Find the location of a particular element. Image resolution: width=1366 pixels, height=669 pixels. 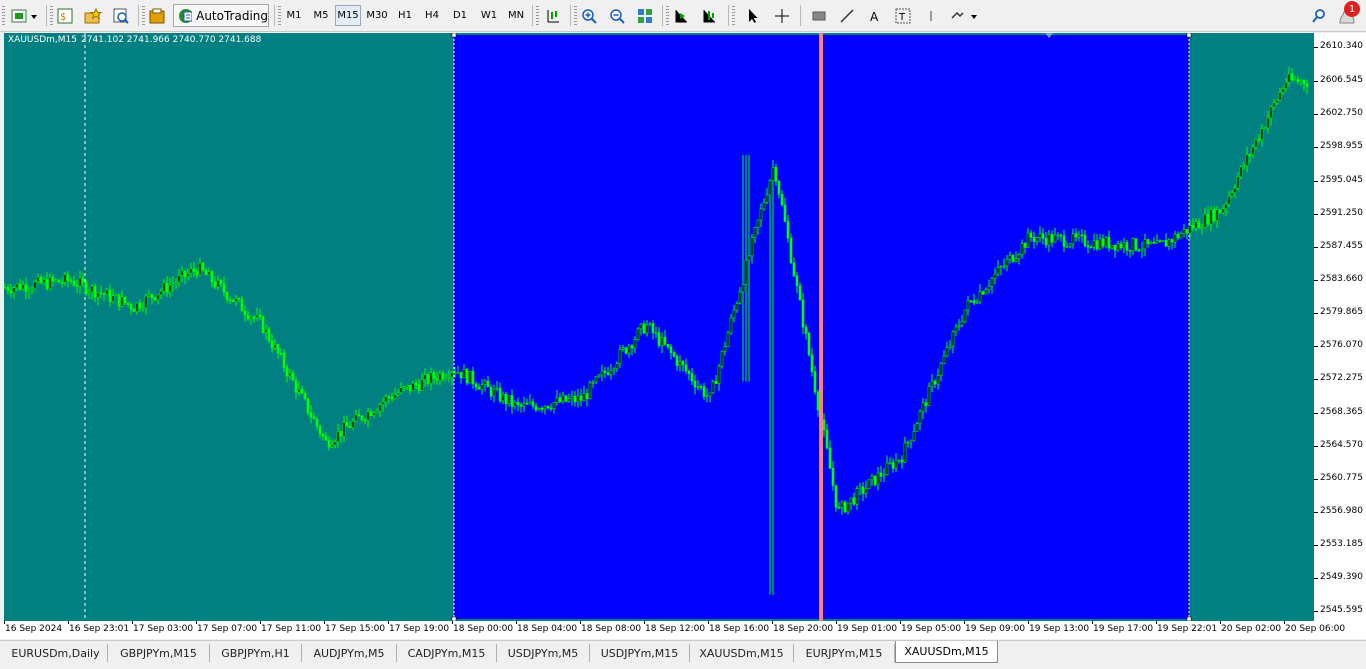

auto-scroll-button is located at coordinates (681, 15).